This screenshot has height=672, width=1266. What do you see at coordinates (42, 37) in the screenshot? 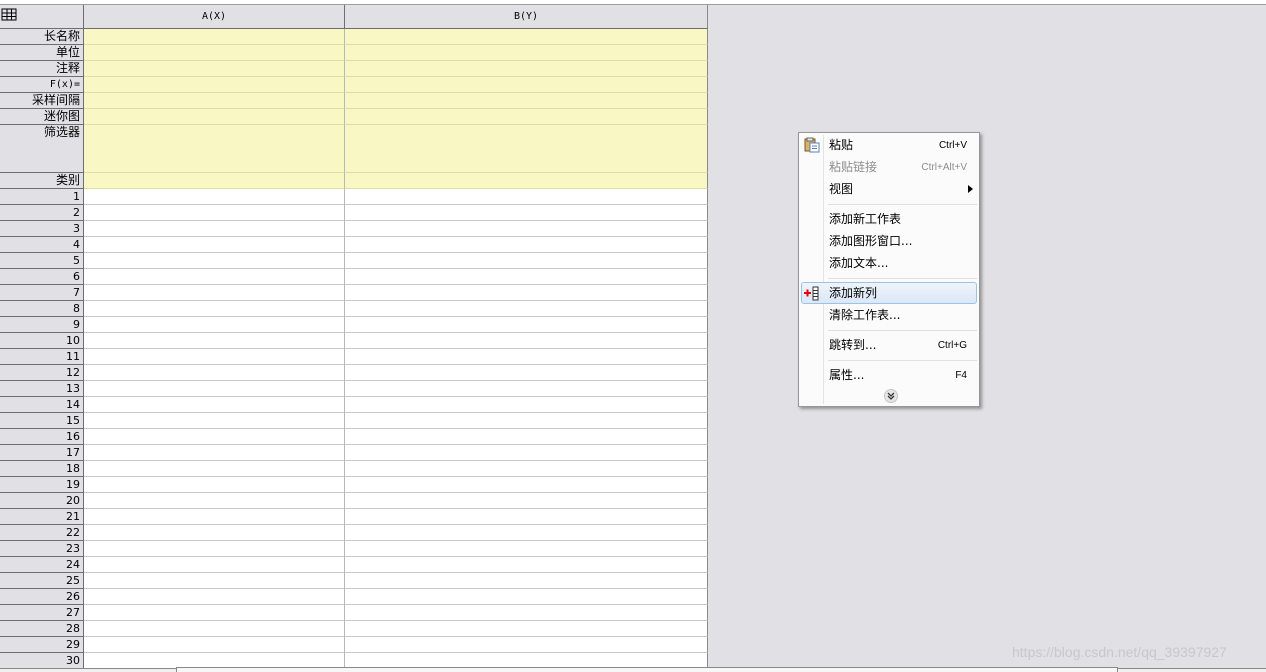
I see `row-label-long-name: 长名称` at bounding box center [42, 37].